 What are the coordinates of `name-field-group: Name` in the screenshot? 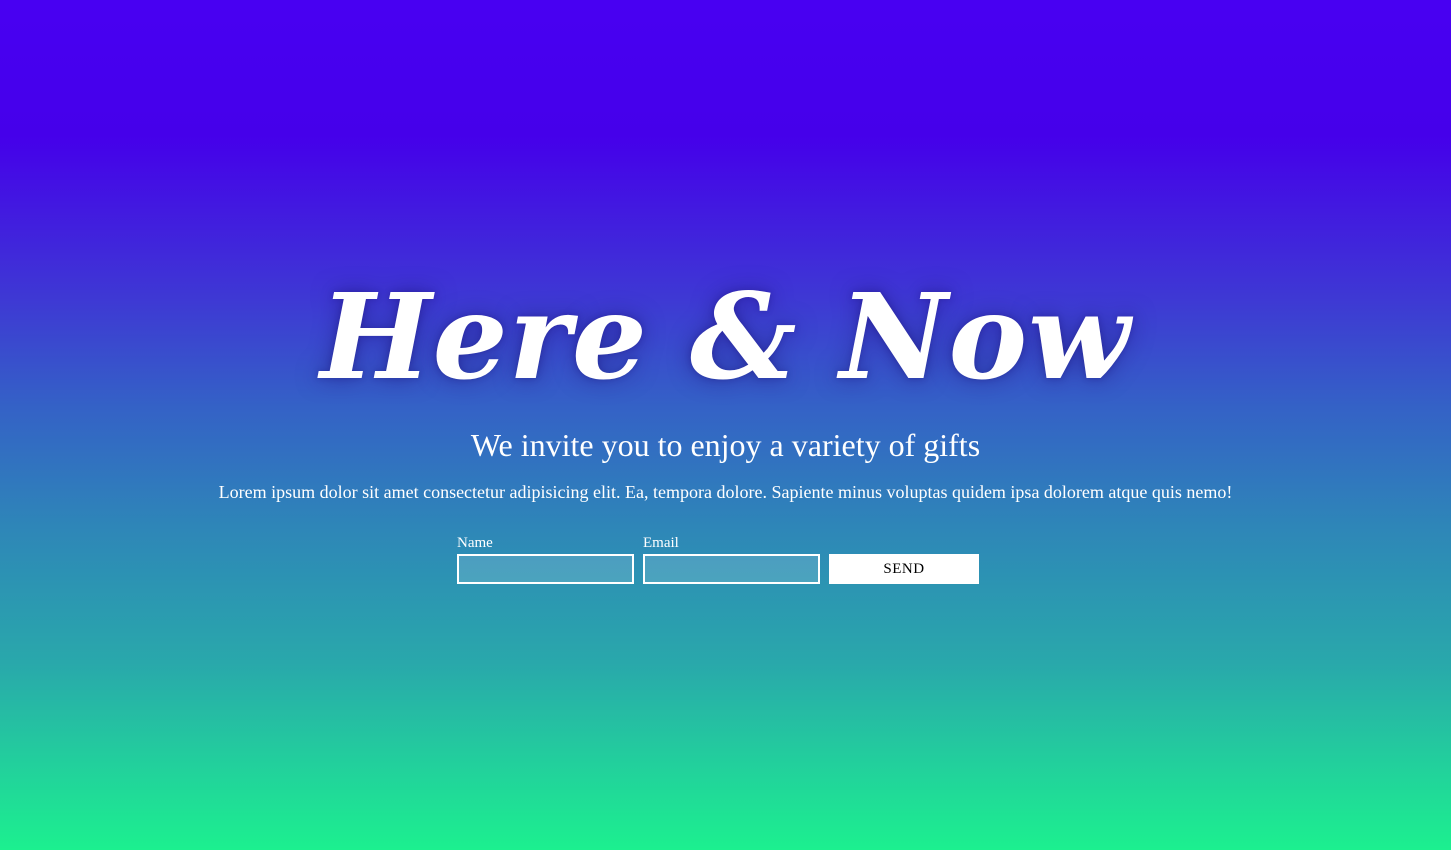 It's located at (545, 559).